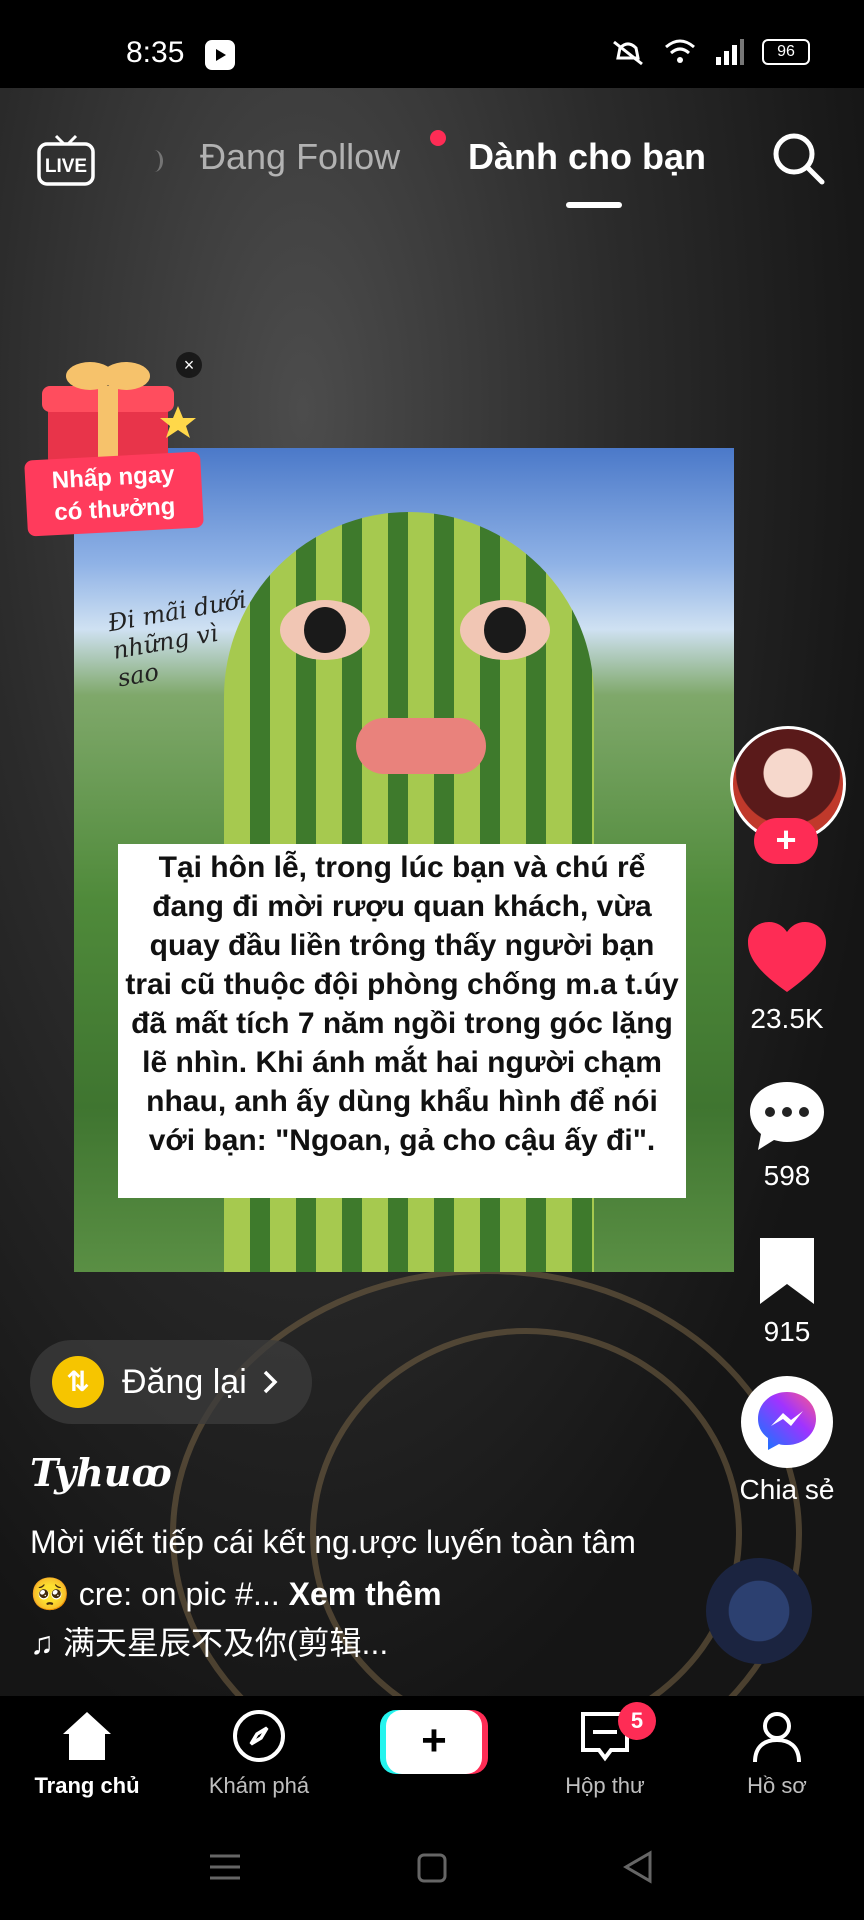 Image resolution: width=864 pixels, height=1920 pixels. What do you see at coordinates (78, 1382) in the screenshot?
I see `repost-icon: ⇅` at bounding box center [78, 1382].